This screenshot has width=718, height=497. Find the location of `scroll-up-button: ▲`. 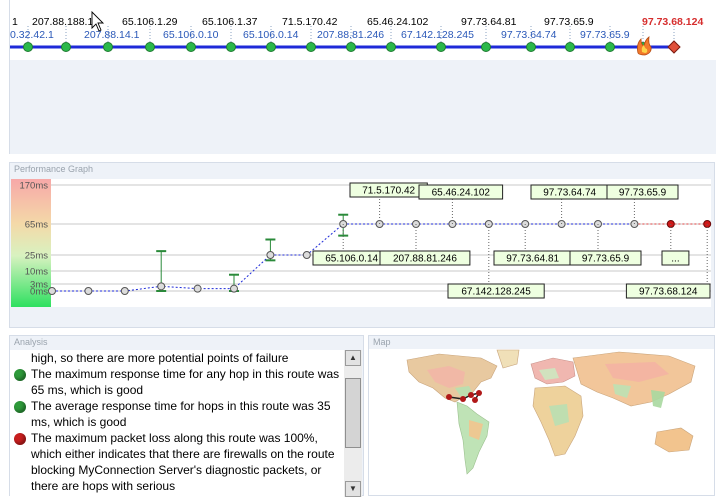

scroll-up-button: ▲ is located at coordinates (353, 358).